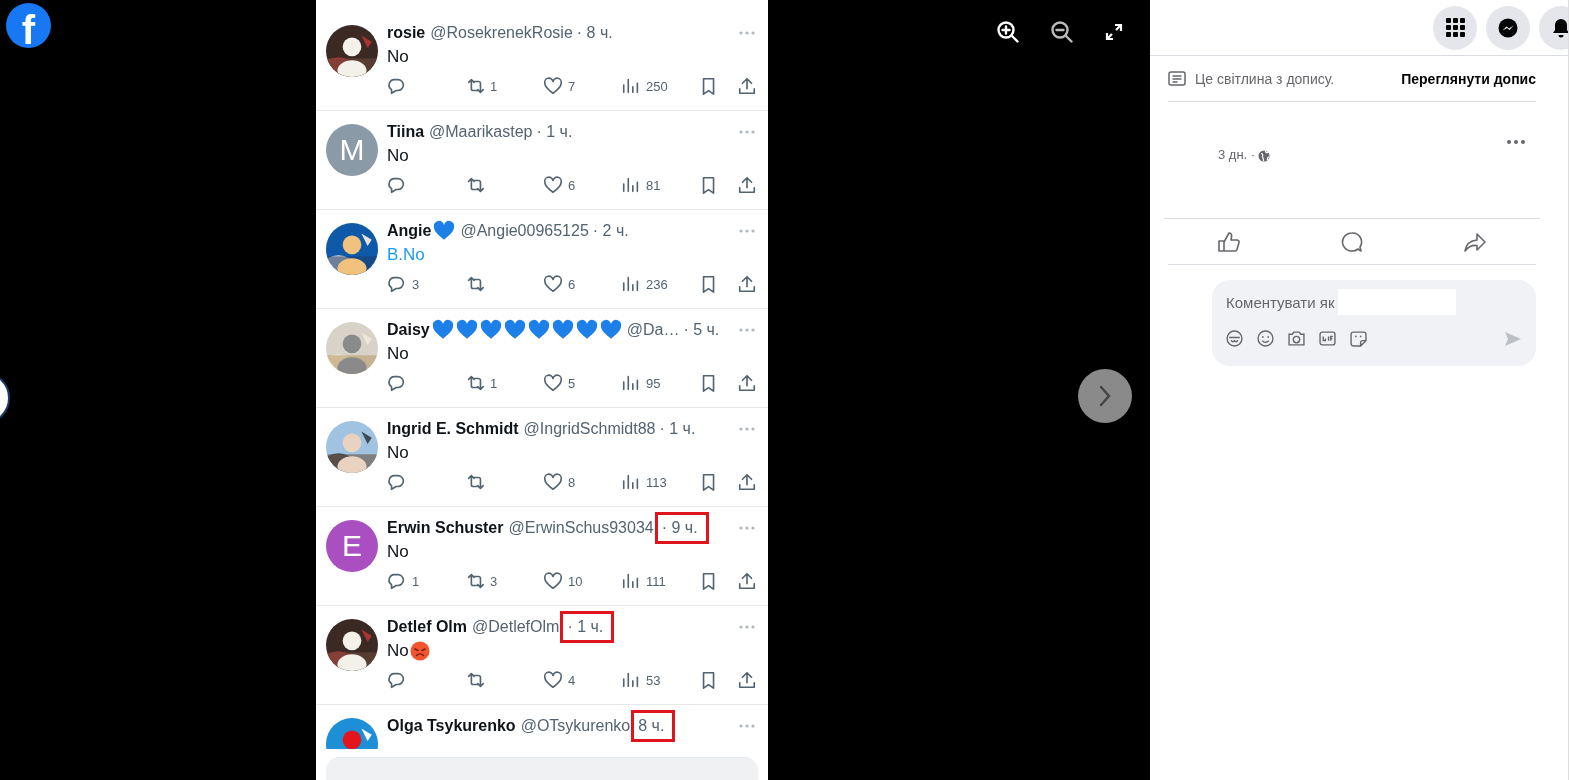 The width and height of the screenshot is (1569, 780). I want to click on messenger-icon, so click(1508, 27).